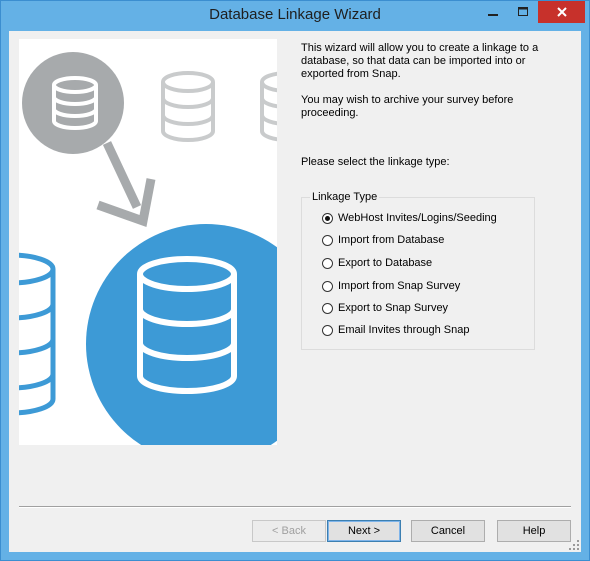 Image resolution: width=590 pixels, height=561 pixels. I want to click on radio-import-snap-survey: Import from Snap Survey, so click(391, 286).